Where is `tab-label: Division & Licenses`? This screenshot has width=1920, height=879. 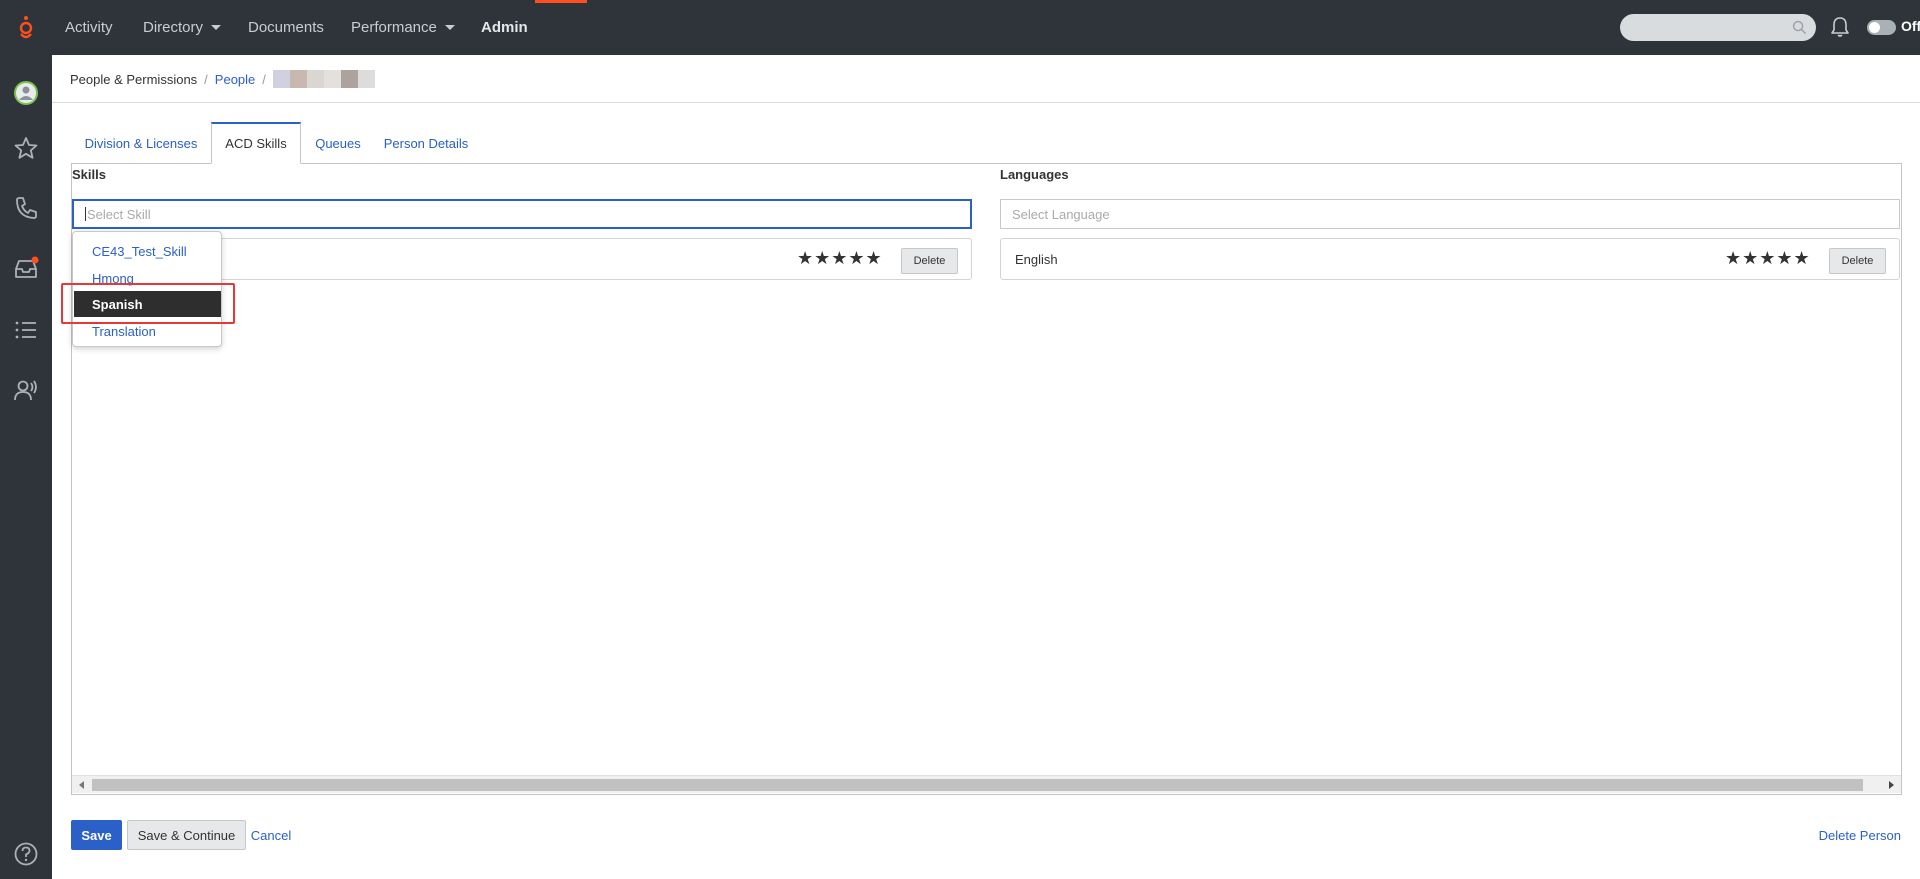 tab-label: Division & Licenses is located at coordinates (141, 143).